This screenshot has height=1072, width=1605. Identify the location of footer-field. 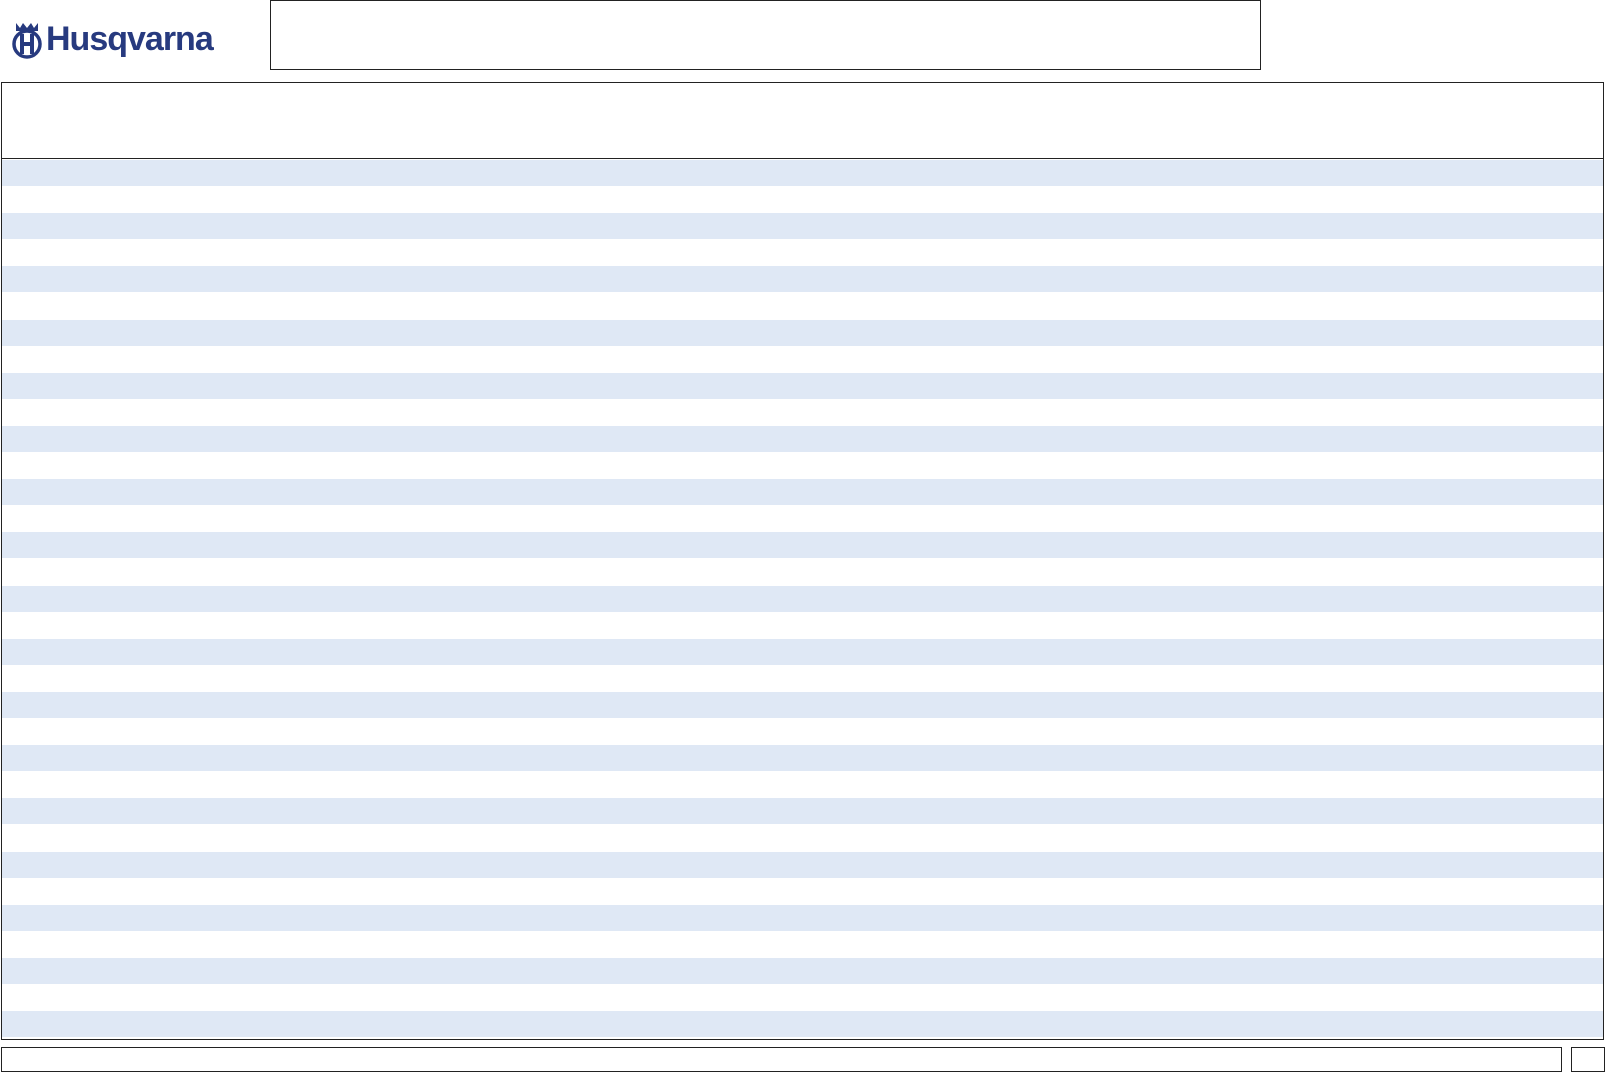
(781, 1059).